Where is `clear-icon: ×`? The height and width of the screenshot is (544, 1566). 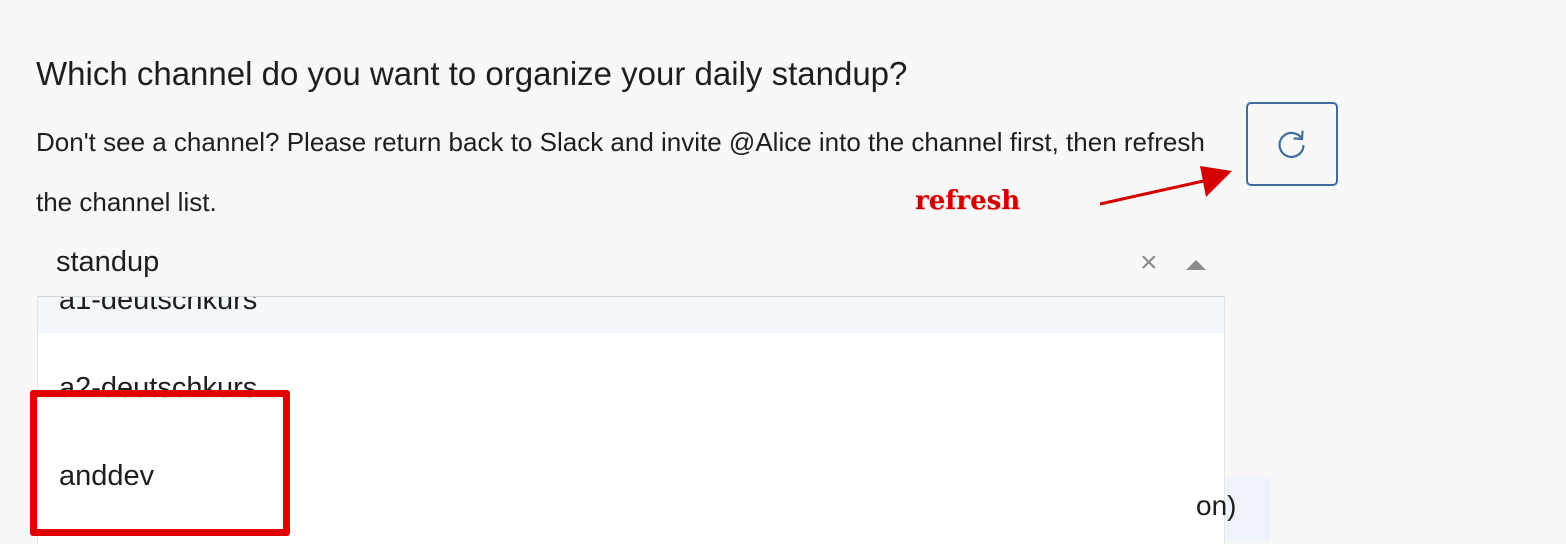
clear-icon: × is located at coordinates (1149, 263).